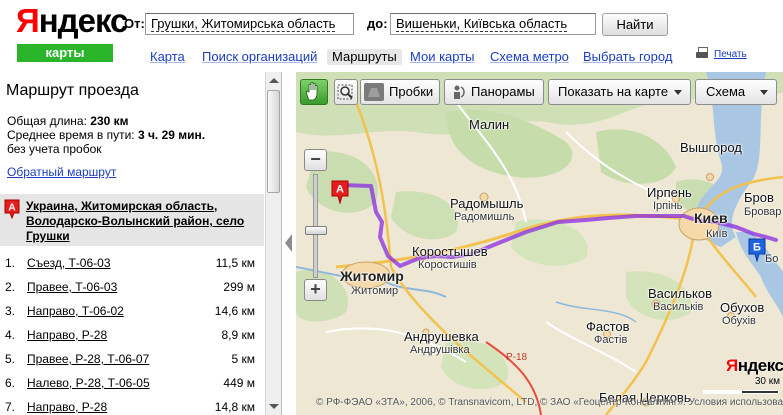  I want to click on route-step: 1. Съезд, Т-06-03 11,5 км, so click(132, 264).